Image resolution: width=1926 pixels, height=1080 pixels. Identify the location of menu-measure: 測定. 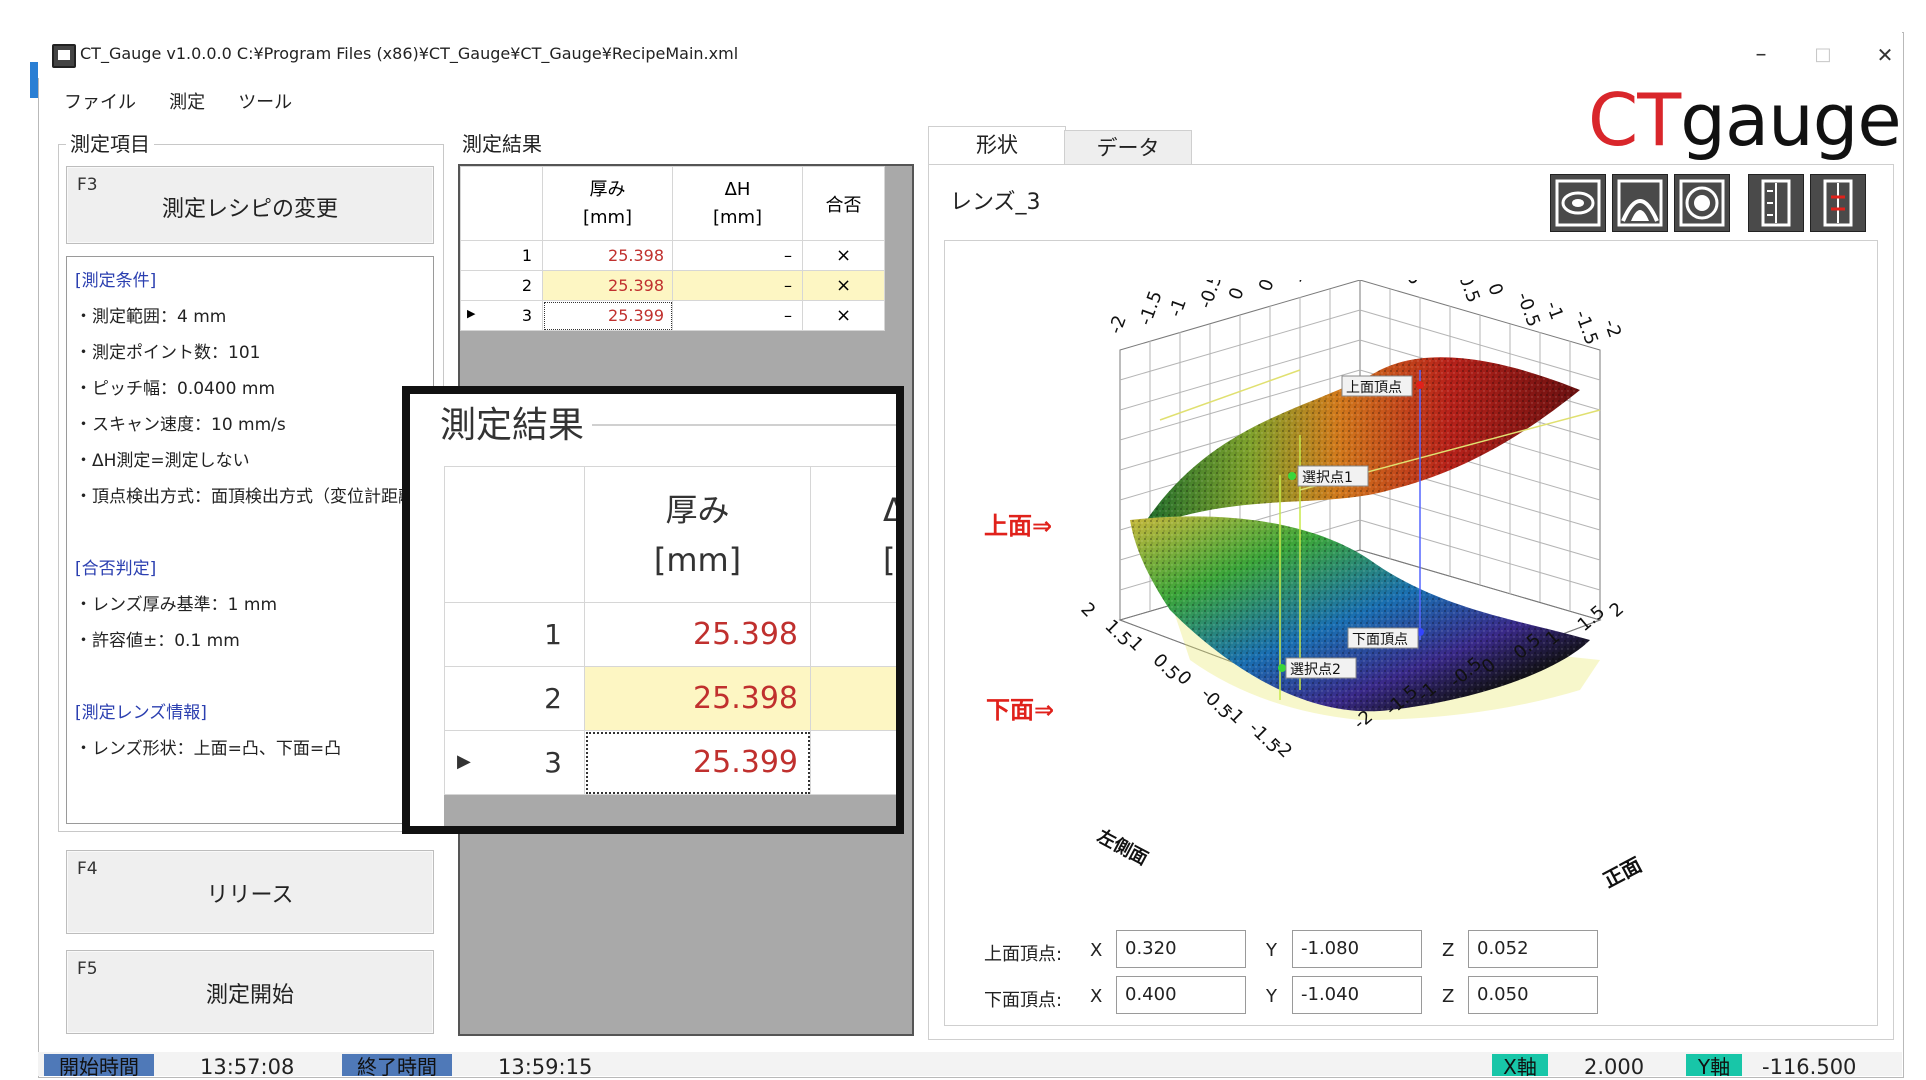
(187, 101).